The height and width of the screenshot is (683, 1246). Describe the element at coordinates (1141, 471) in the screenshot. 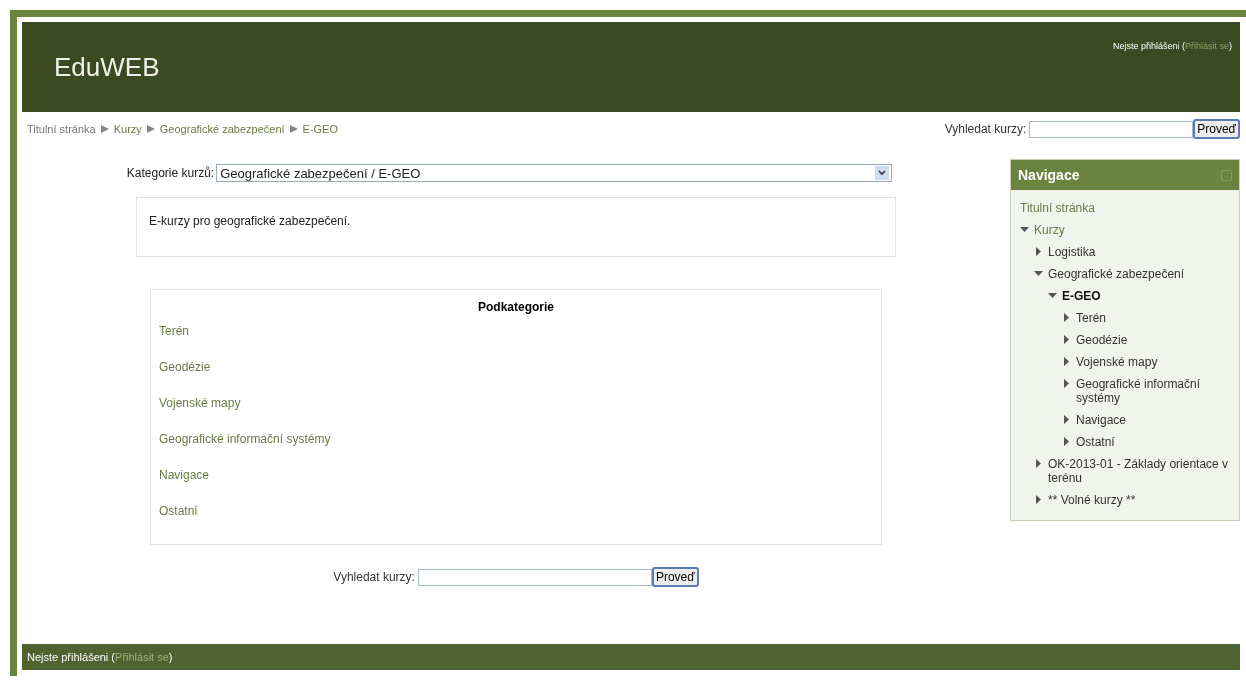

I see `nav-tree-item: OK-2013-01 - Základy orientace v terénu` at that location.